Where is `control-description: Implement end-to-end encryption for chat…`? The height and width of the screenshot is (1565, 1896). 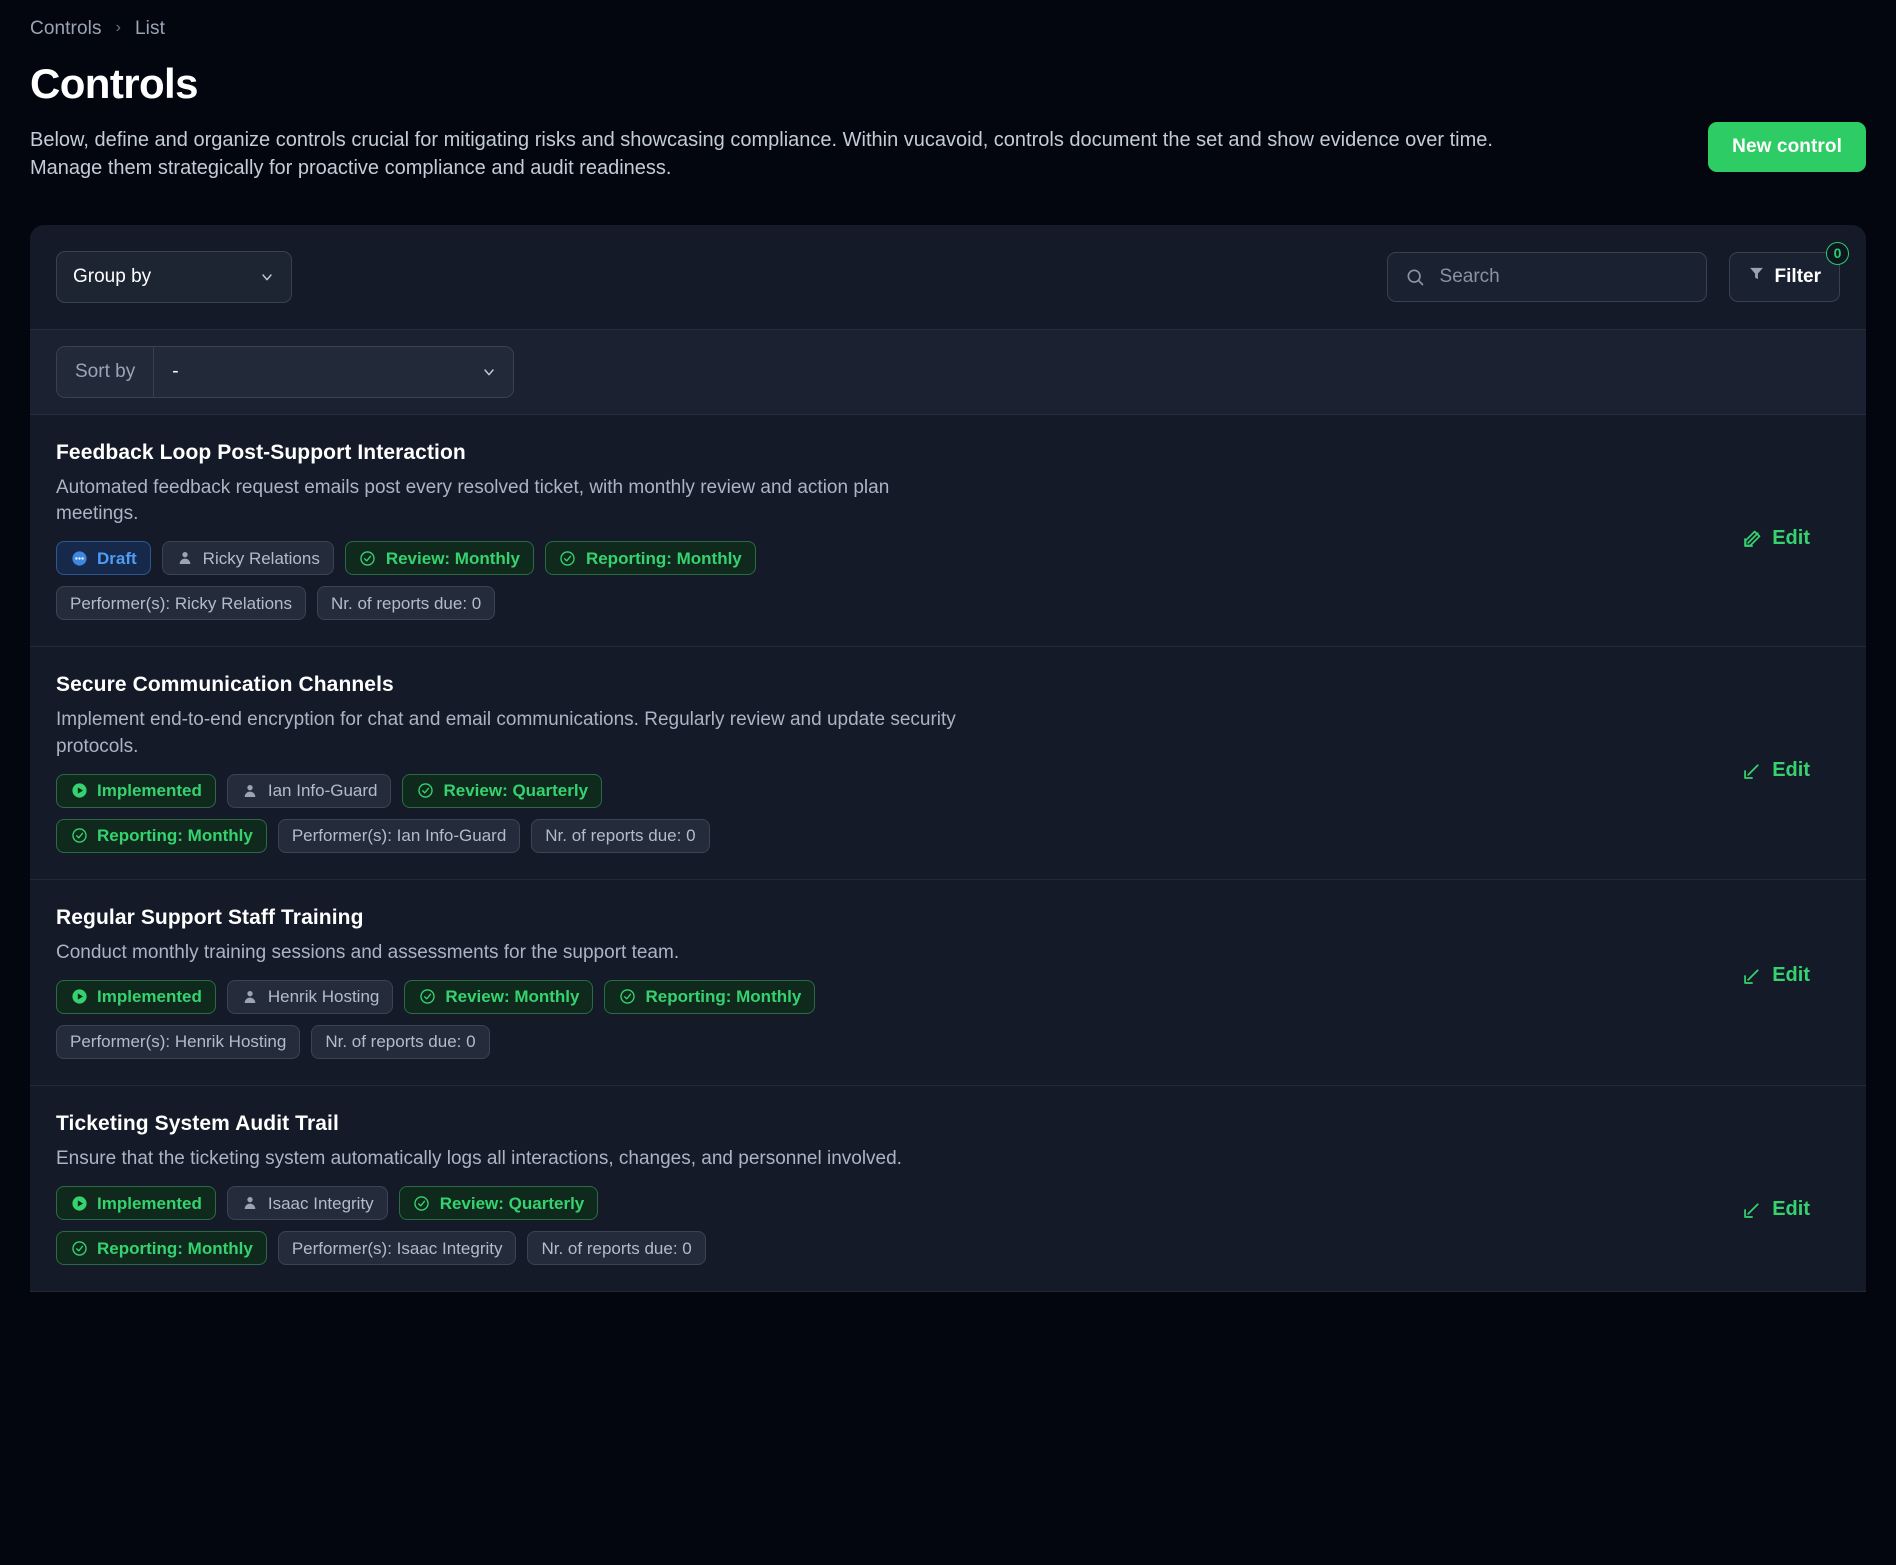 control-description: Implement end-to-end encryption for chat… is located at coordinates (506, 733).